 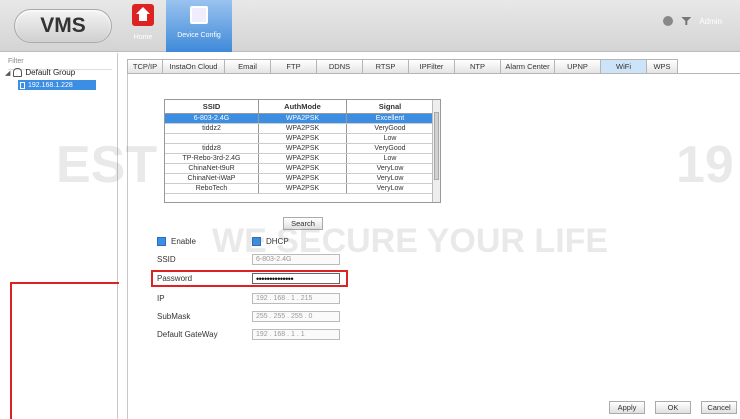 What do you see at coordinates (187, 334) in the screenshot?
I see `gateway-label: Default GateWay` at bounding box center [187, 334].